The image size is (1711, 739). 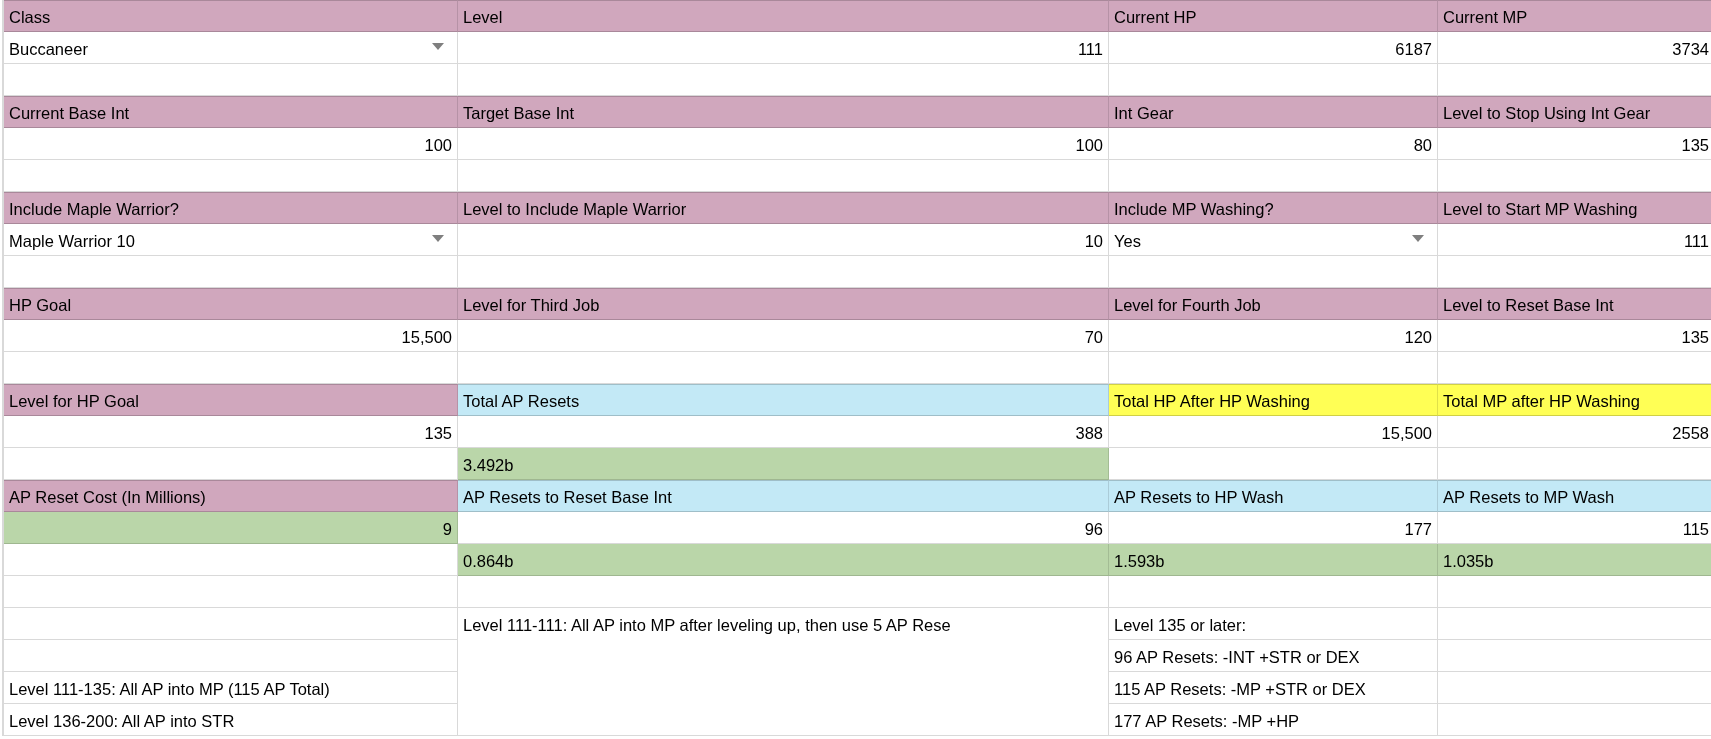 What do you see at coordinates (231, 208) in the screenshot?
I see `column-header: Include Maple Warrior?` at bounding box center [231, 208].